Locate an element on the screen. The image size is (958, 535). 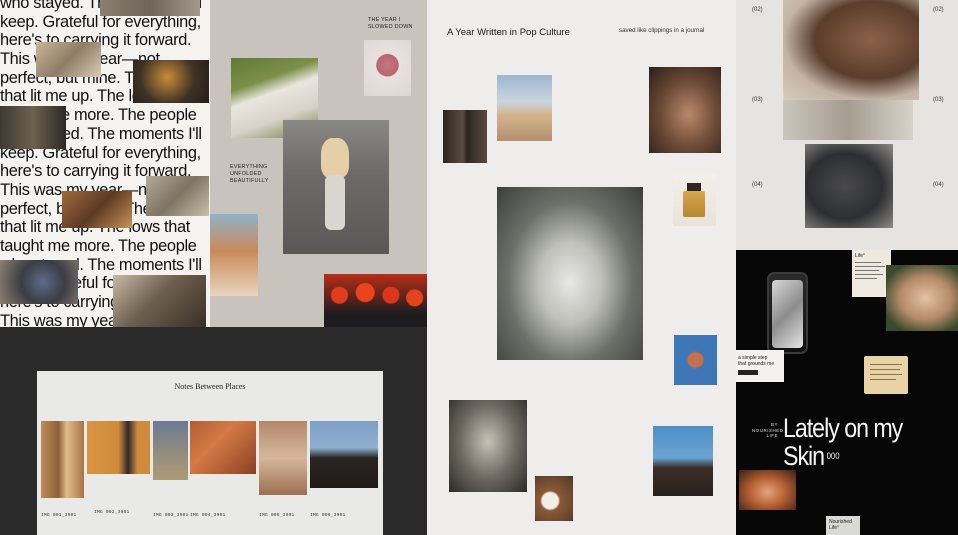
headline-line2: Skin is located at coordinates (804, 456).